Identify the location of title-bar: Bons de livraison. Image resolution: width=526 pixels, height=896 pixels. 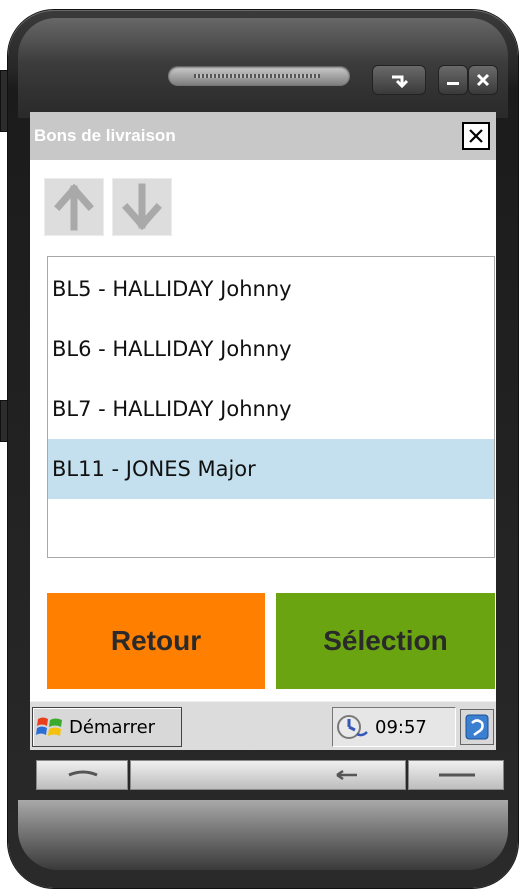
(263, 136).